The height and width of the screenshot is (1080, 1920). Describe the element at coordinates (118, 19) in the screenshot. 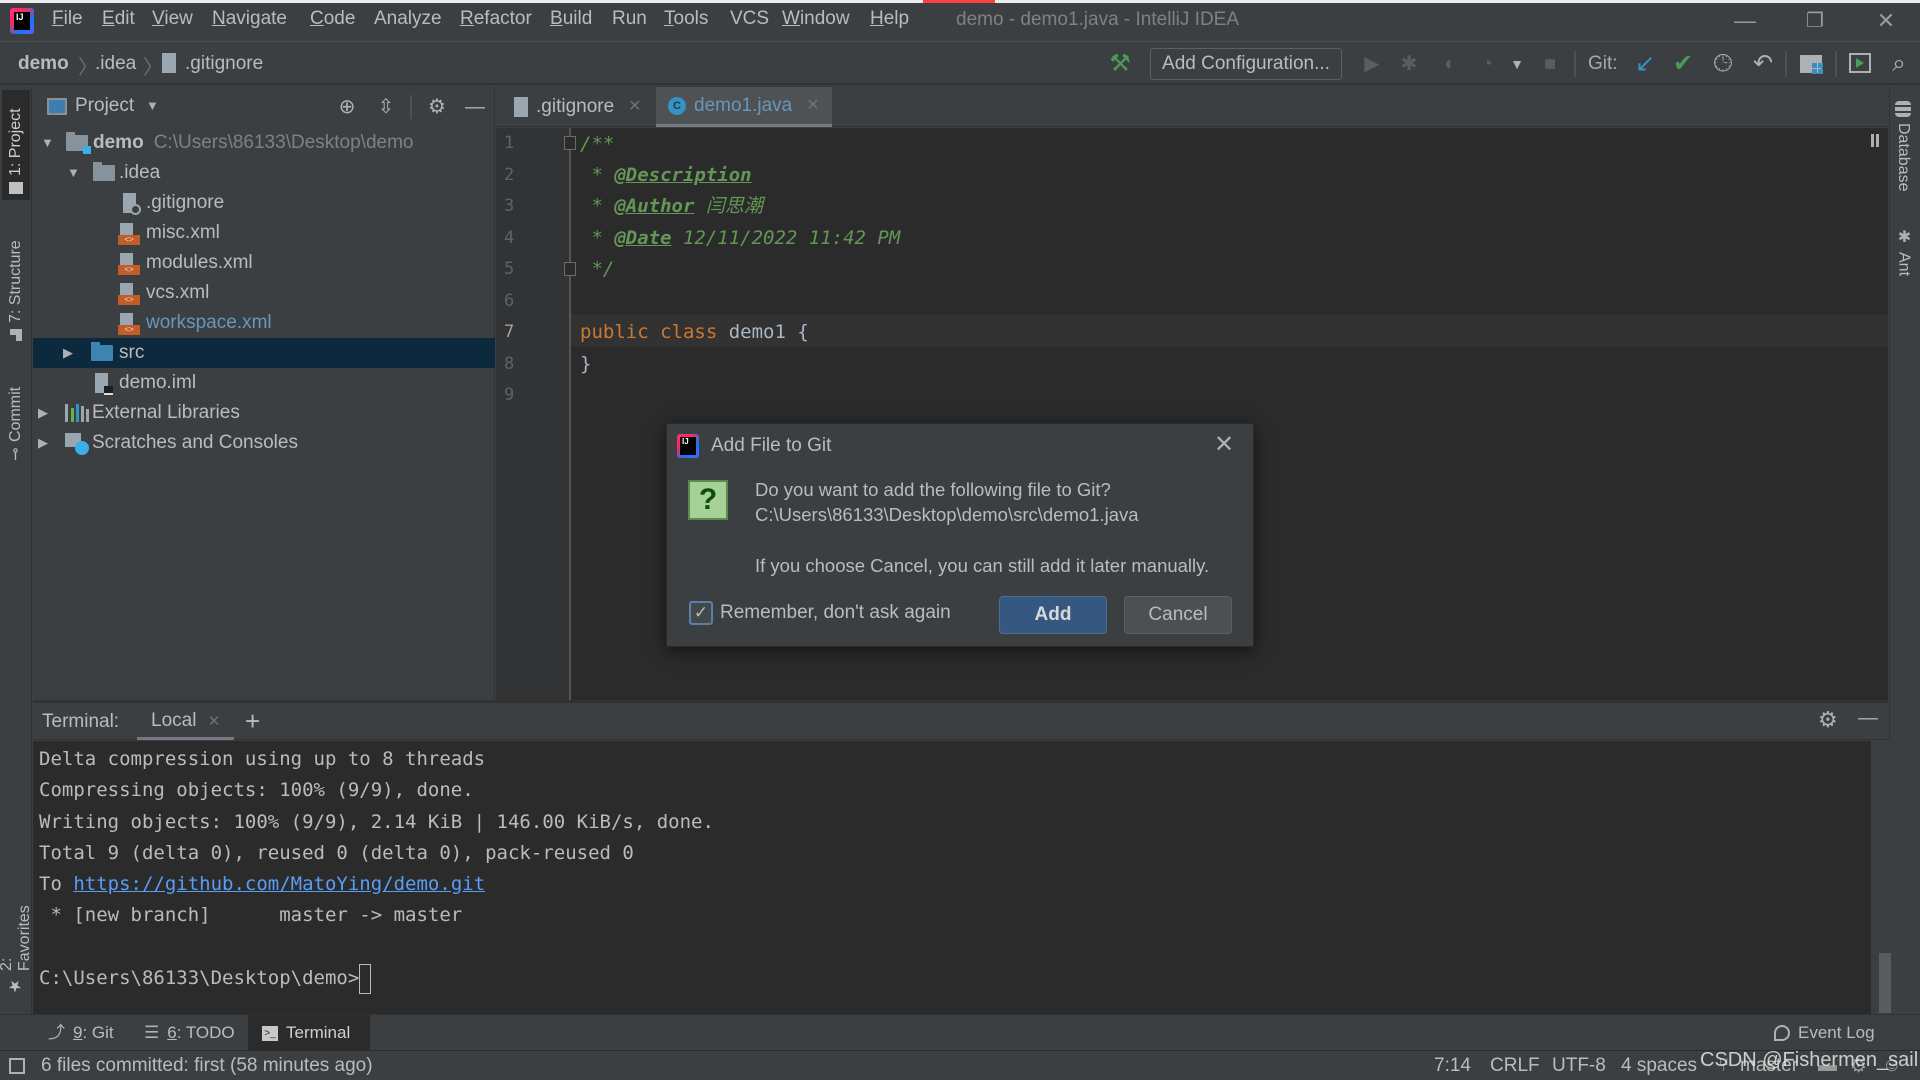

I see `menu-edit: Edit` at that location.